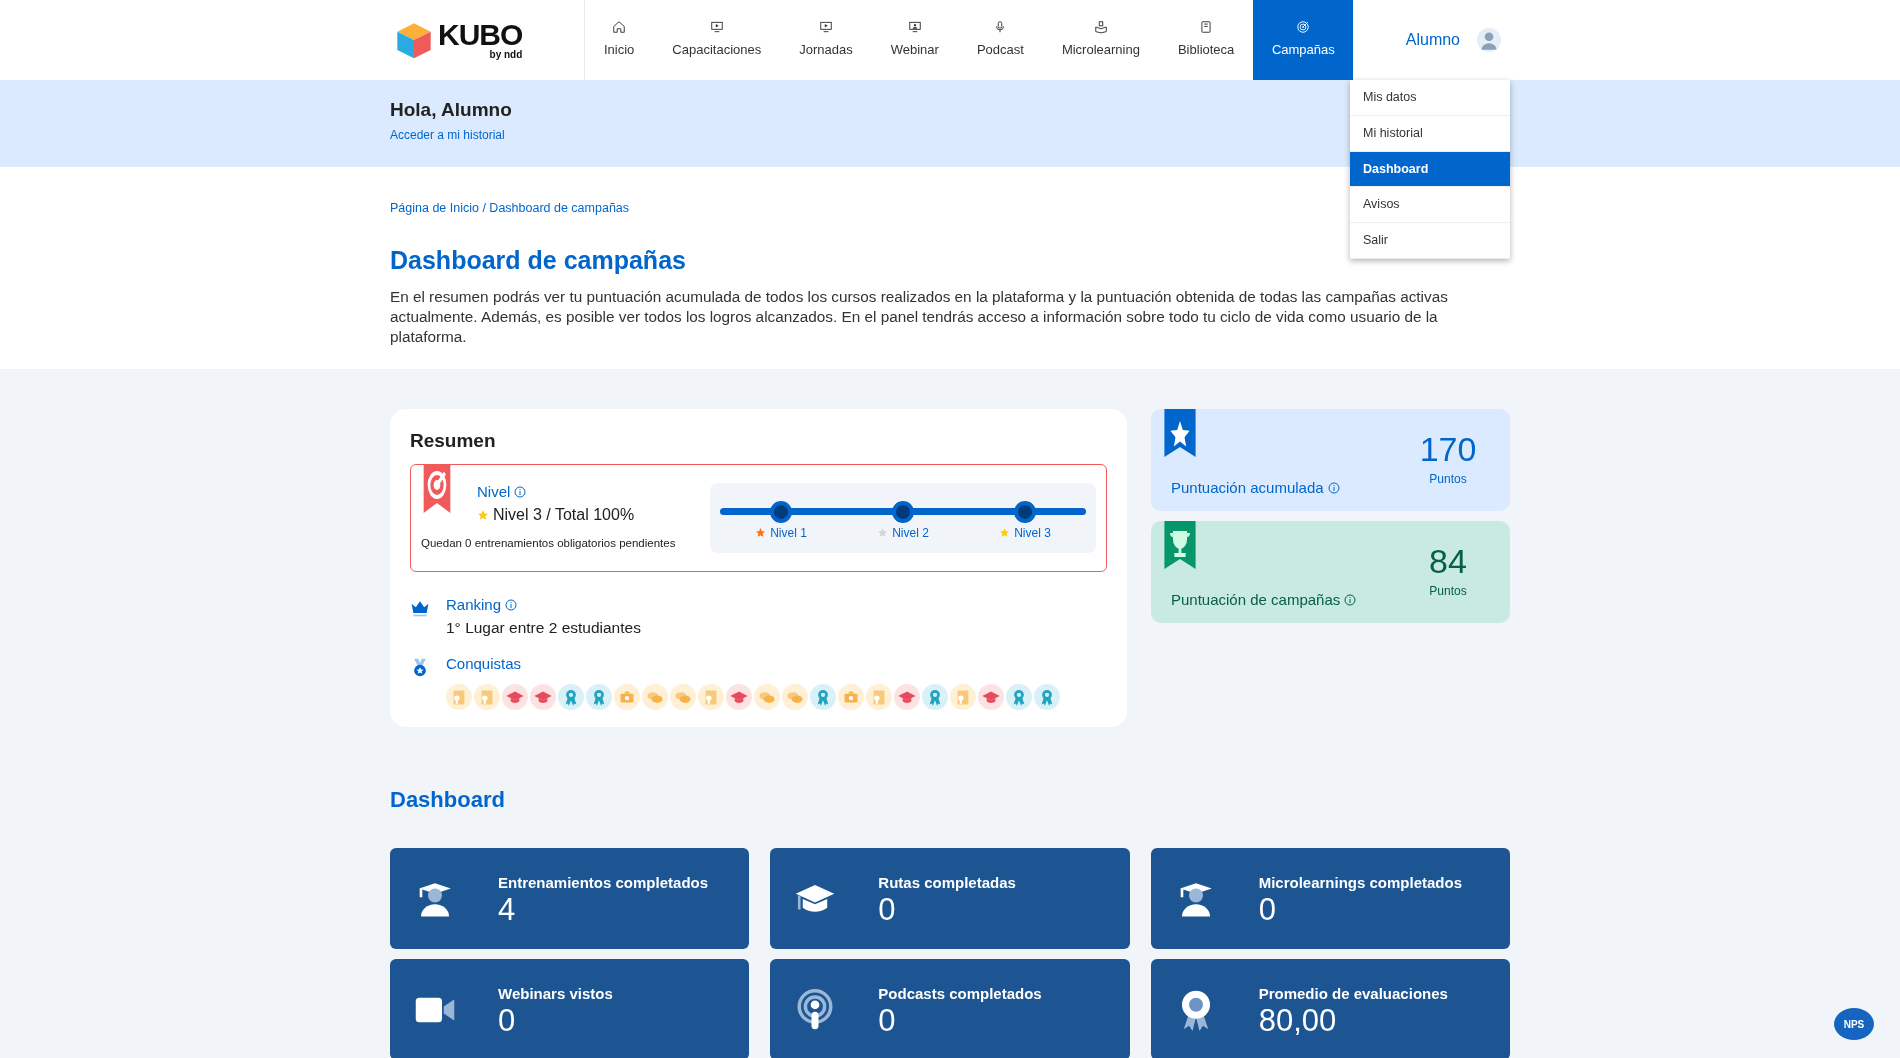 The width and height of the screenshot is (1900, 1058). I want to click on stat-label: Webinars vistos, so click(555, 993).